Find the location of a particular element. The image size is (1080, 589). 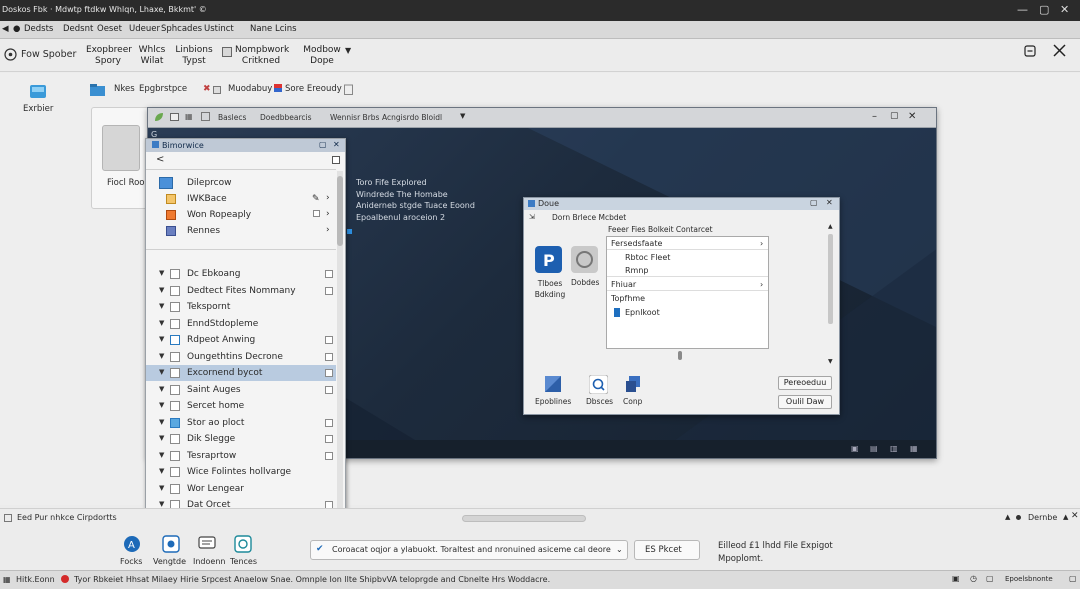

dropdown-select: ES Pkcet is located at coordinates (667, 550).